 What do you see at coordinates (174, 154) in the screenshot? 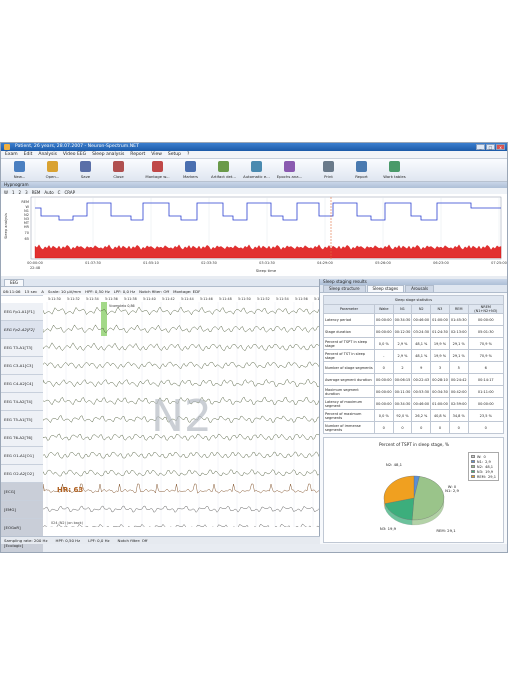
I see `menu-setup: Setup` at bounding box center [174, 154].